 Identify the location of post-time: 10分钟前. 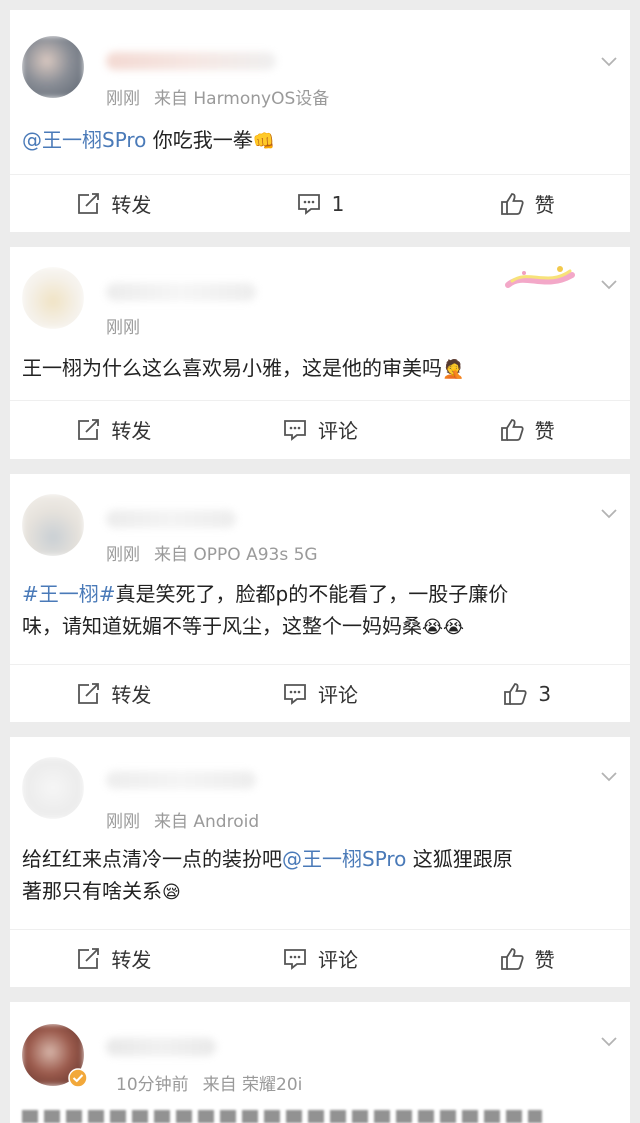
(152, 1085).